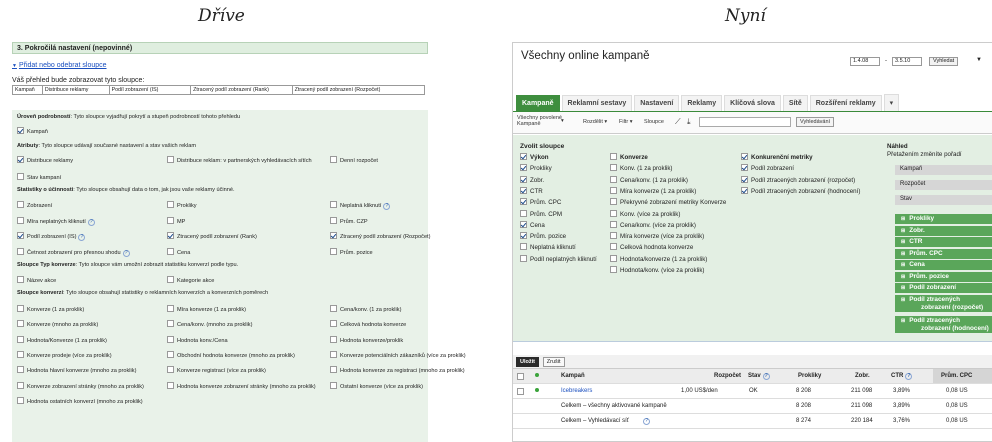  Describe the element at coordinates (36, 280) in the screenshot. I see `option-convtype_items: Název akce` at that location.